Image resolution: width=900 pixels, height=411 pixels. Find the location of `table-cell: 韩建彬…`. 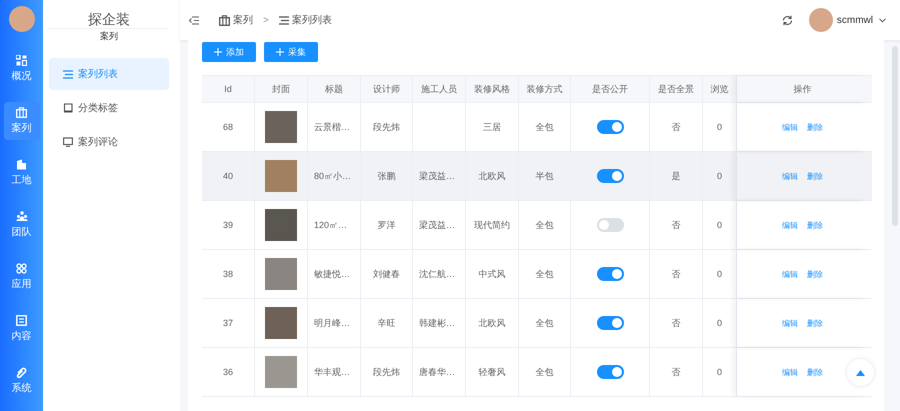

table-cell: 韩建彬… is located at coordinates (437, 323).